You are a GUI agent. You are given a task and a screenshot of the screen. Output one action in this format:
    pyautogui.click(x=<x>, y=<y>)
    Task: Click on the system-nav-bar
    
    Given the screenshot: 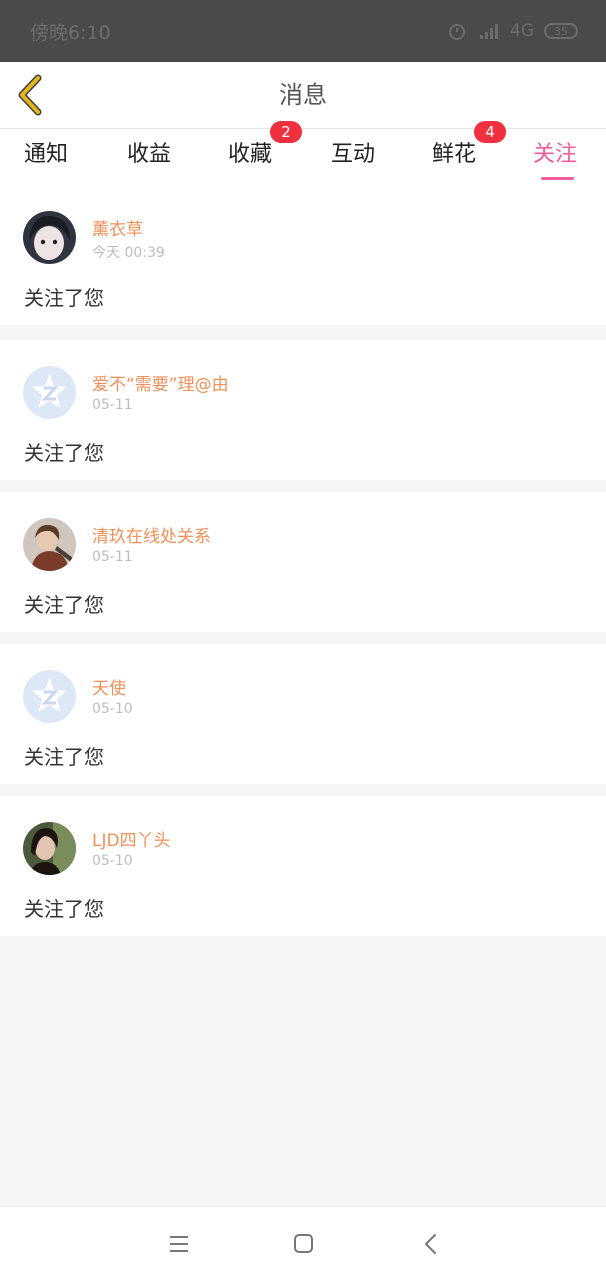 What is the action you would take?
    pyautogui.click(x=303, y=1243)
    